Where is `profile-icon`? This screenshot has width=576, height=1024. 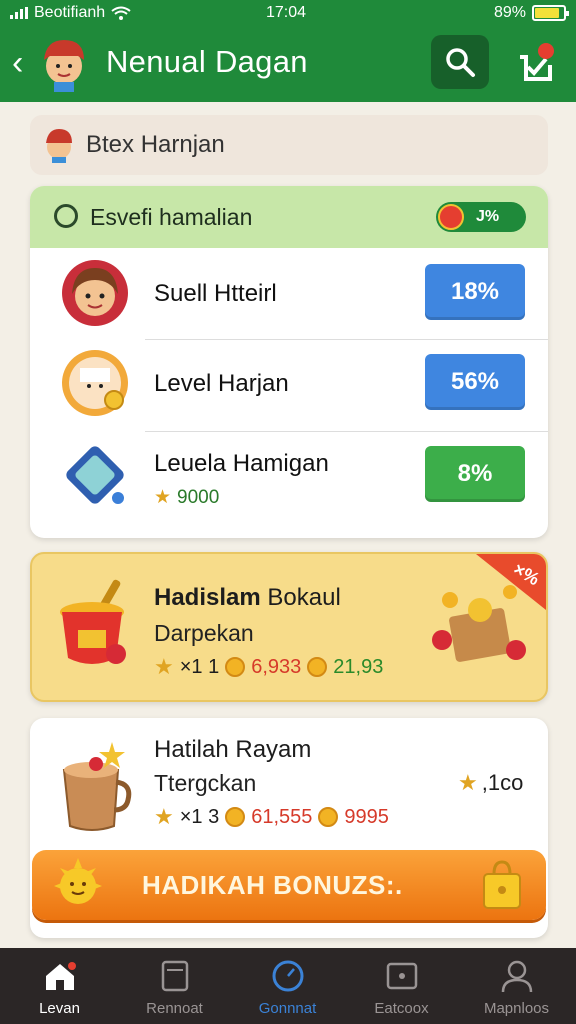
profile-icon is located at coordinates (517, 976).